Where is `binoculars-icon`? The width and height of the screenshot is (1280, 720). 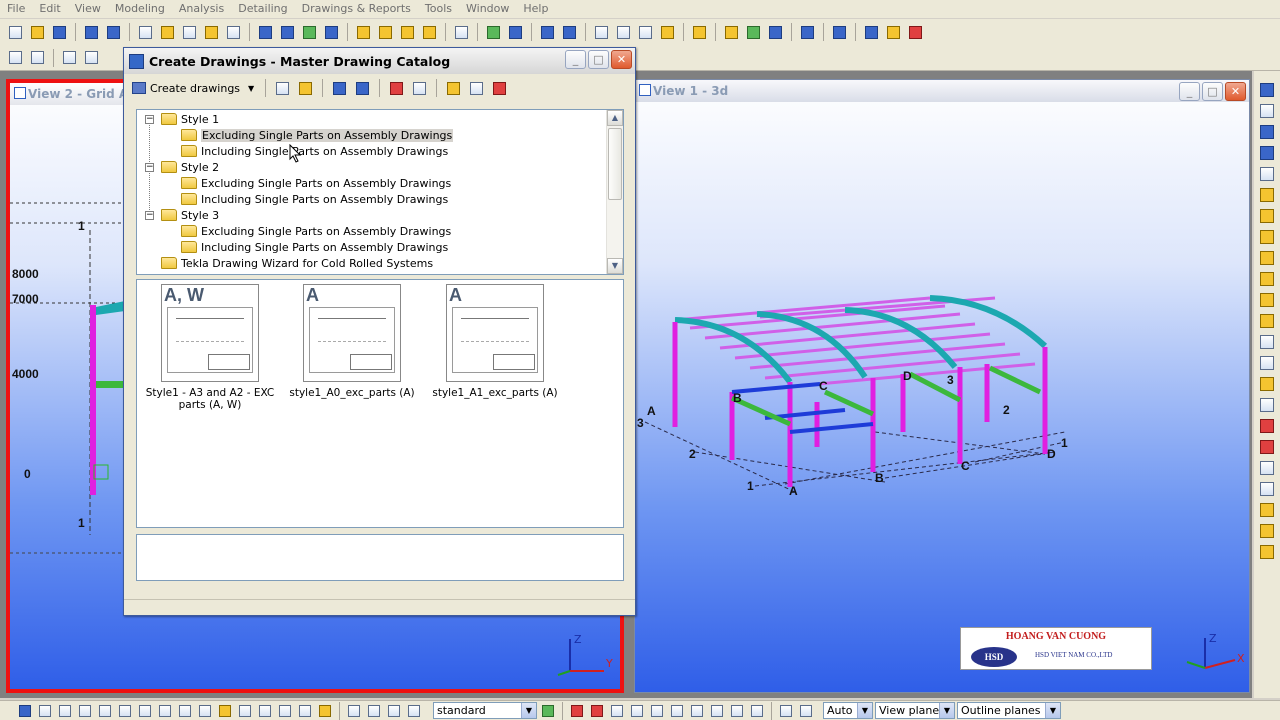
binoculars-icon is located at coordinates (1267, 111).